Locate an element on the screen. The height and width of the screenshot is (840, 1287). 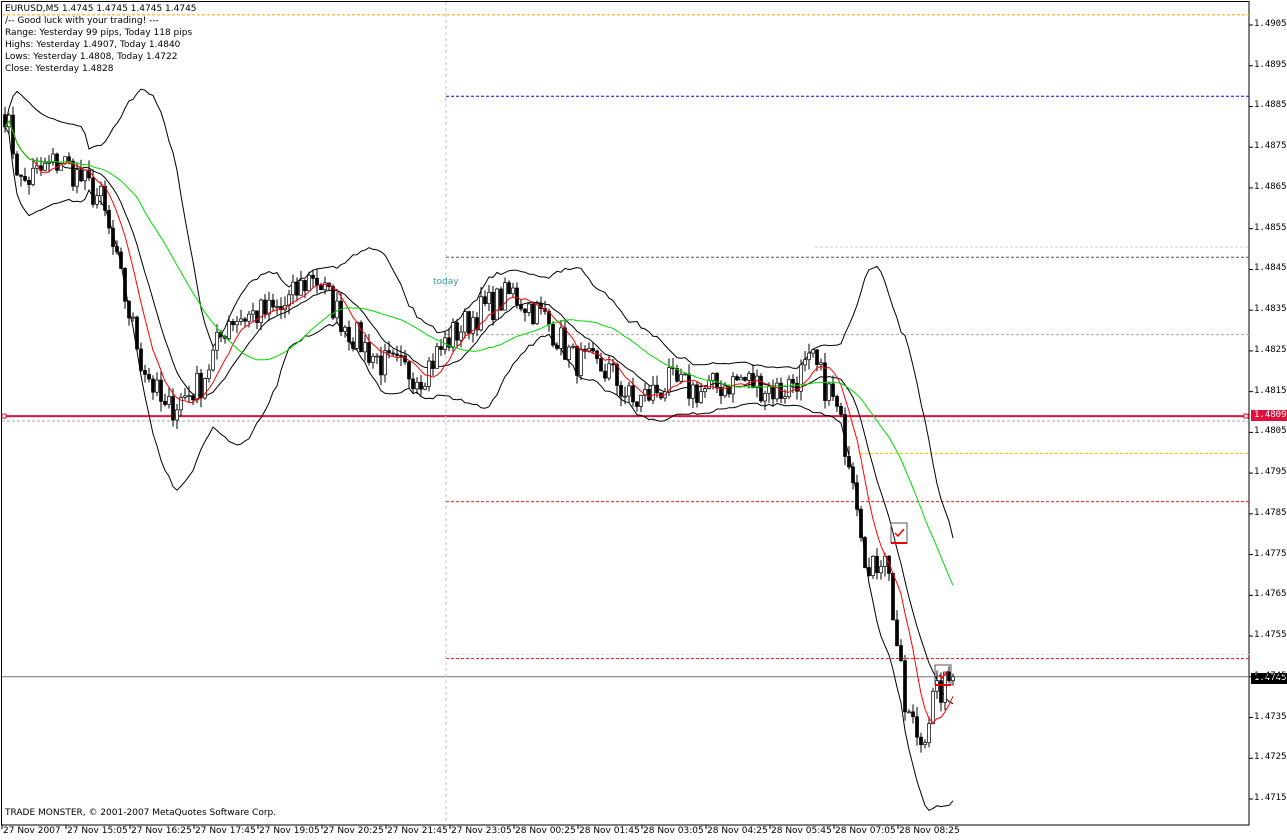
x-tick-label: 27 Nov 19:05 is located at coordinates (289, 831).